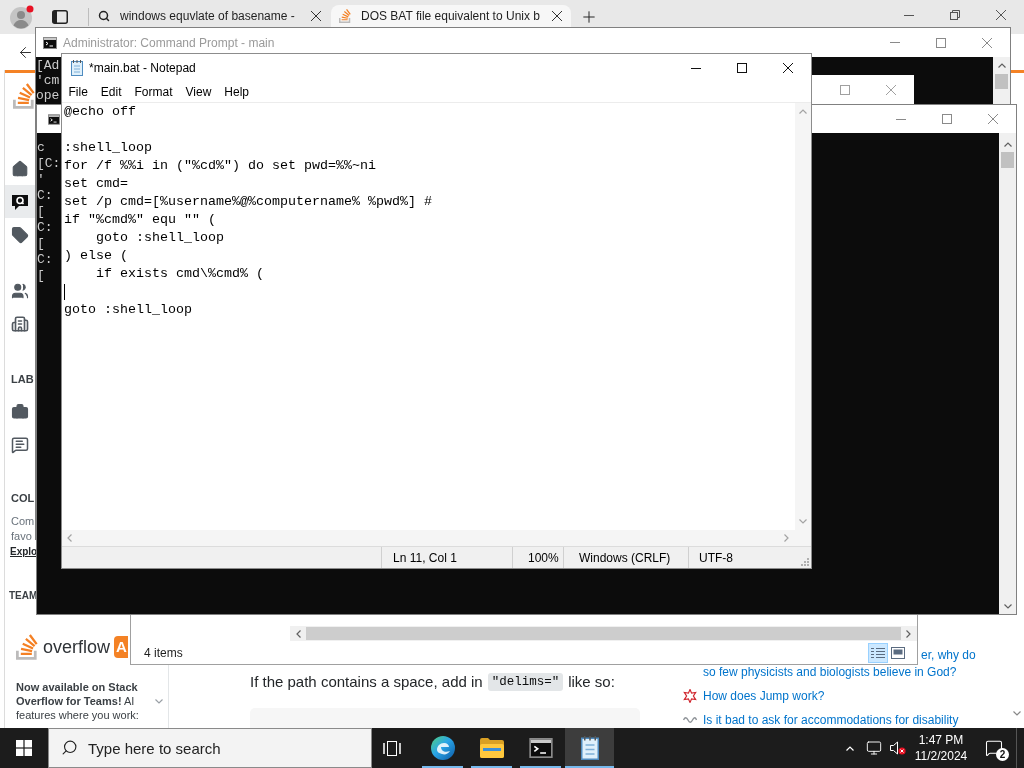 This screenshot has width=1024, height=768. What do you see at coordinates (425, 558) in the screenshot?
I see `cursor-position-text: Ln 11, Col 1` at bounding box center [425, 558].